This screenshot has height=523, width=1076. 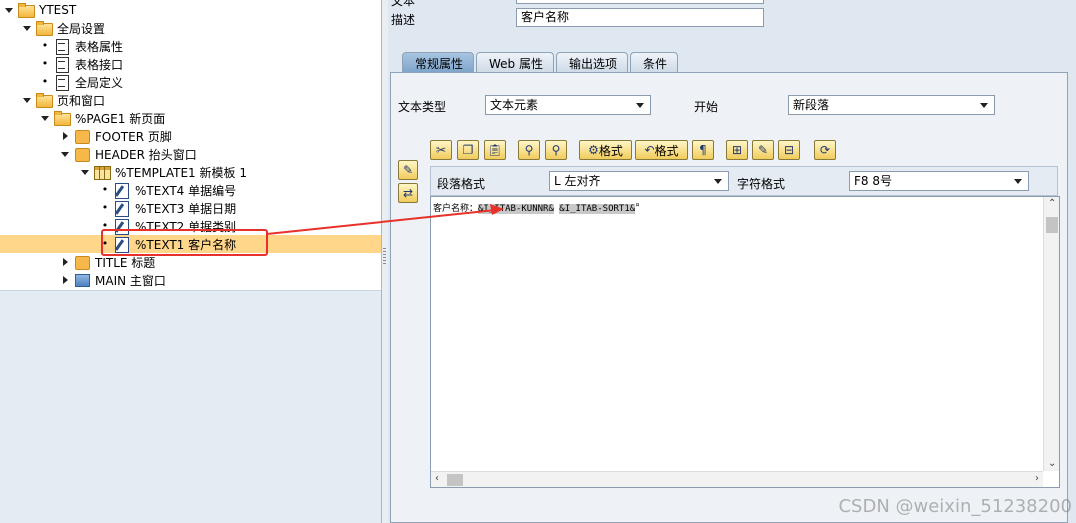 I want to click on binoculars-icon: ⚲, so click(x=529, y=150).